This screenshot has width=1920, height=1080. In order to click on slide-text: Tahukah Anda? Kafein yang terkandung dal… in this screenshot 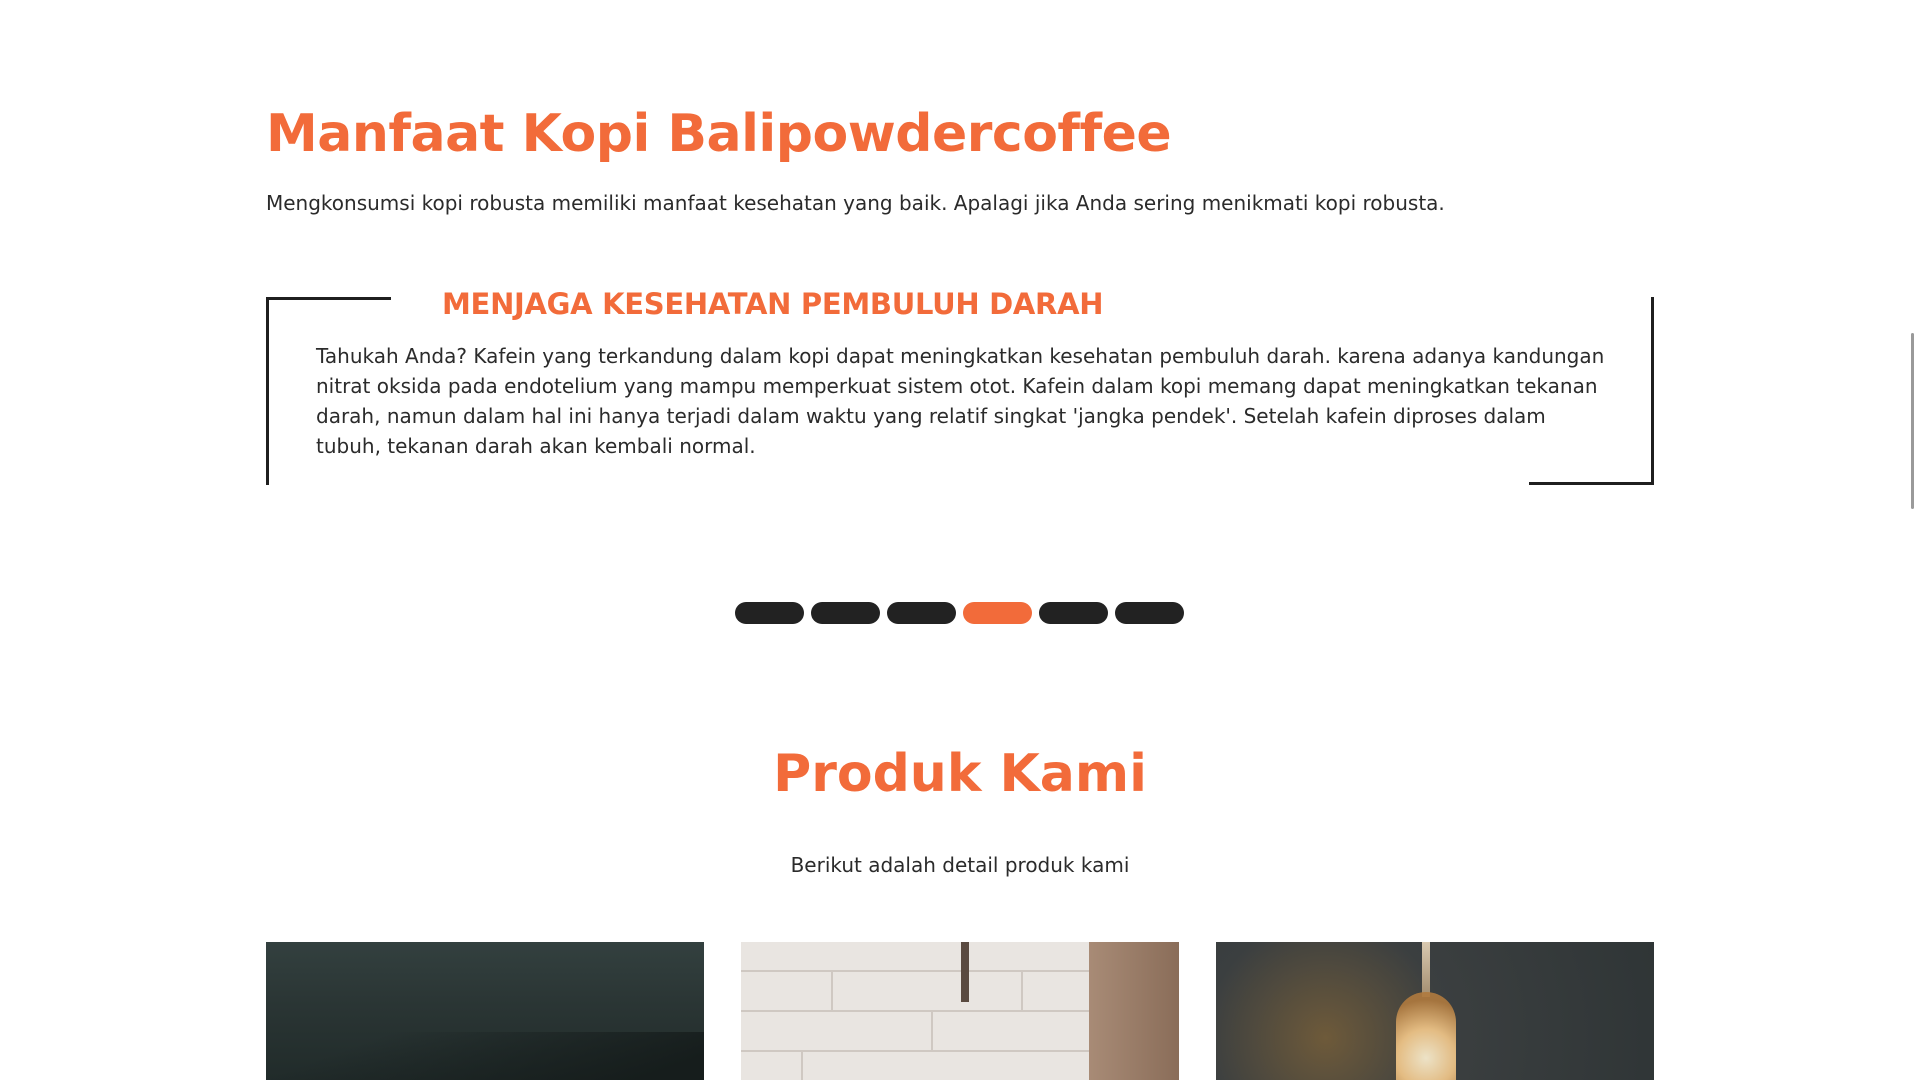, I will do `click(960, 401)`.